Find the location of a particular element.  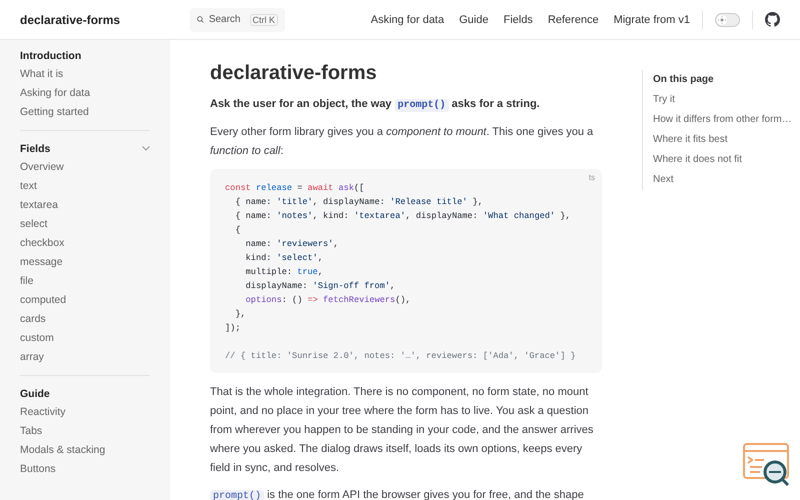

sidebar-link: cards is located at coordinates (85, 319).